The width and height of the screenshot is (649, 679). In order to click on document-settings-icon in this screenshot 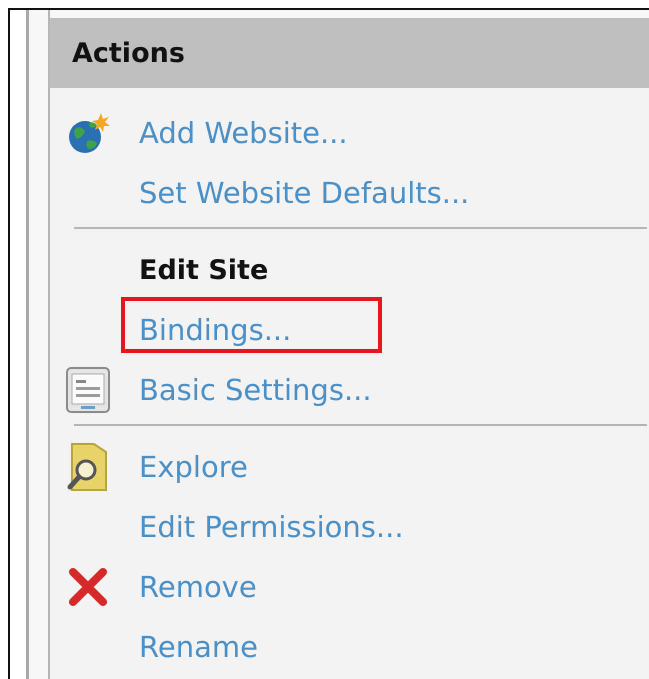, I will do `click(88, 390)`.